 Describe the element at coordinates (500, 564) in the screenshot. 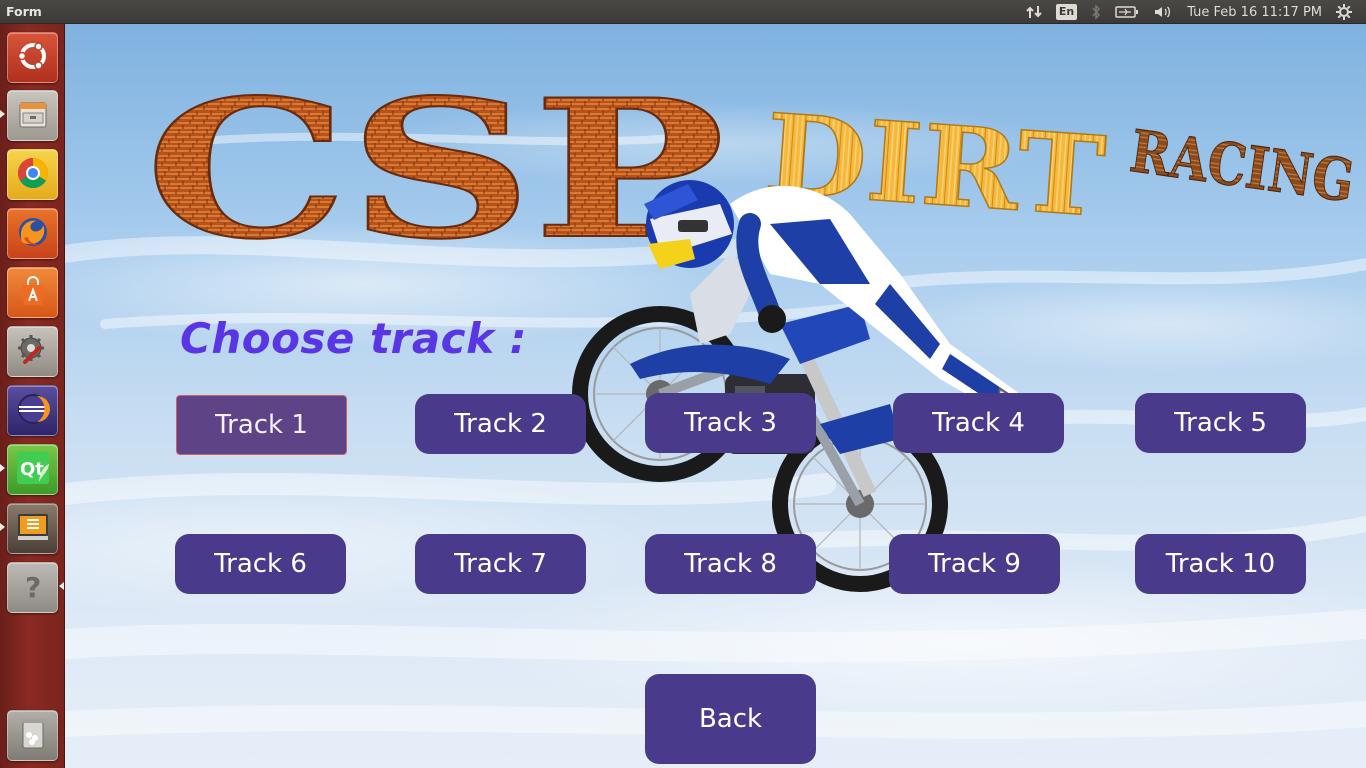

I see `track-7-button: Track 7` at that location.